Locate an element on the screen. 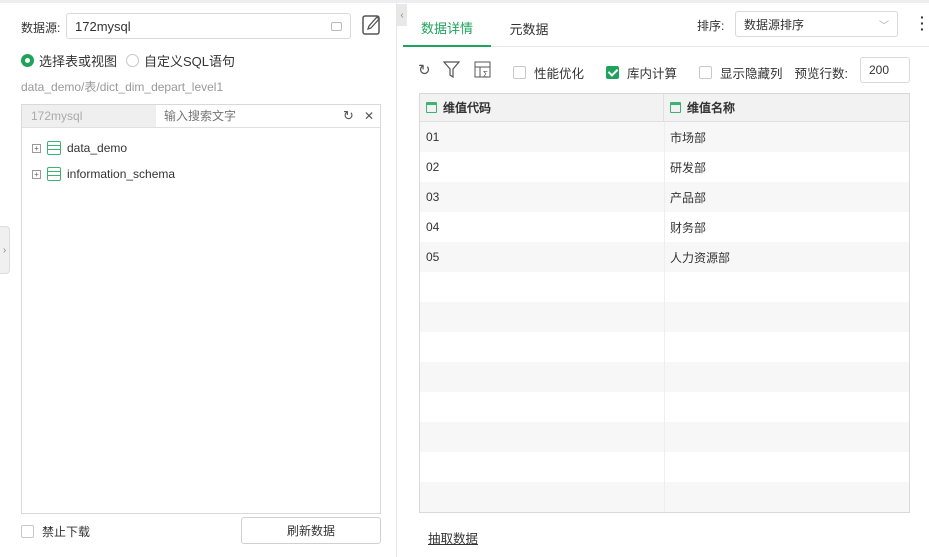  expand-left-icon: › is located at coordinates (5, 250).